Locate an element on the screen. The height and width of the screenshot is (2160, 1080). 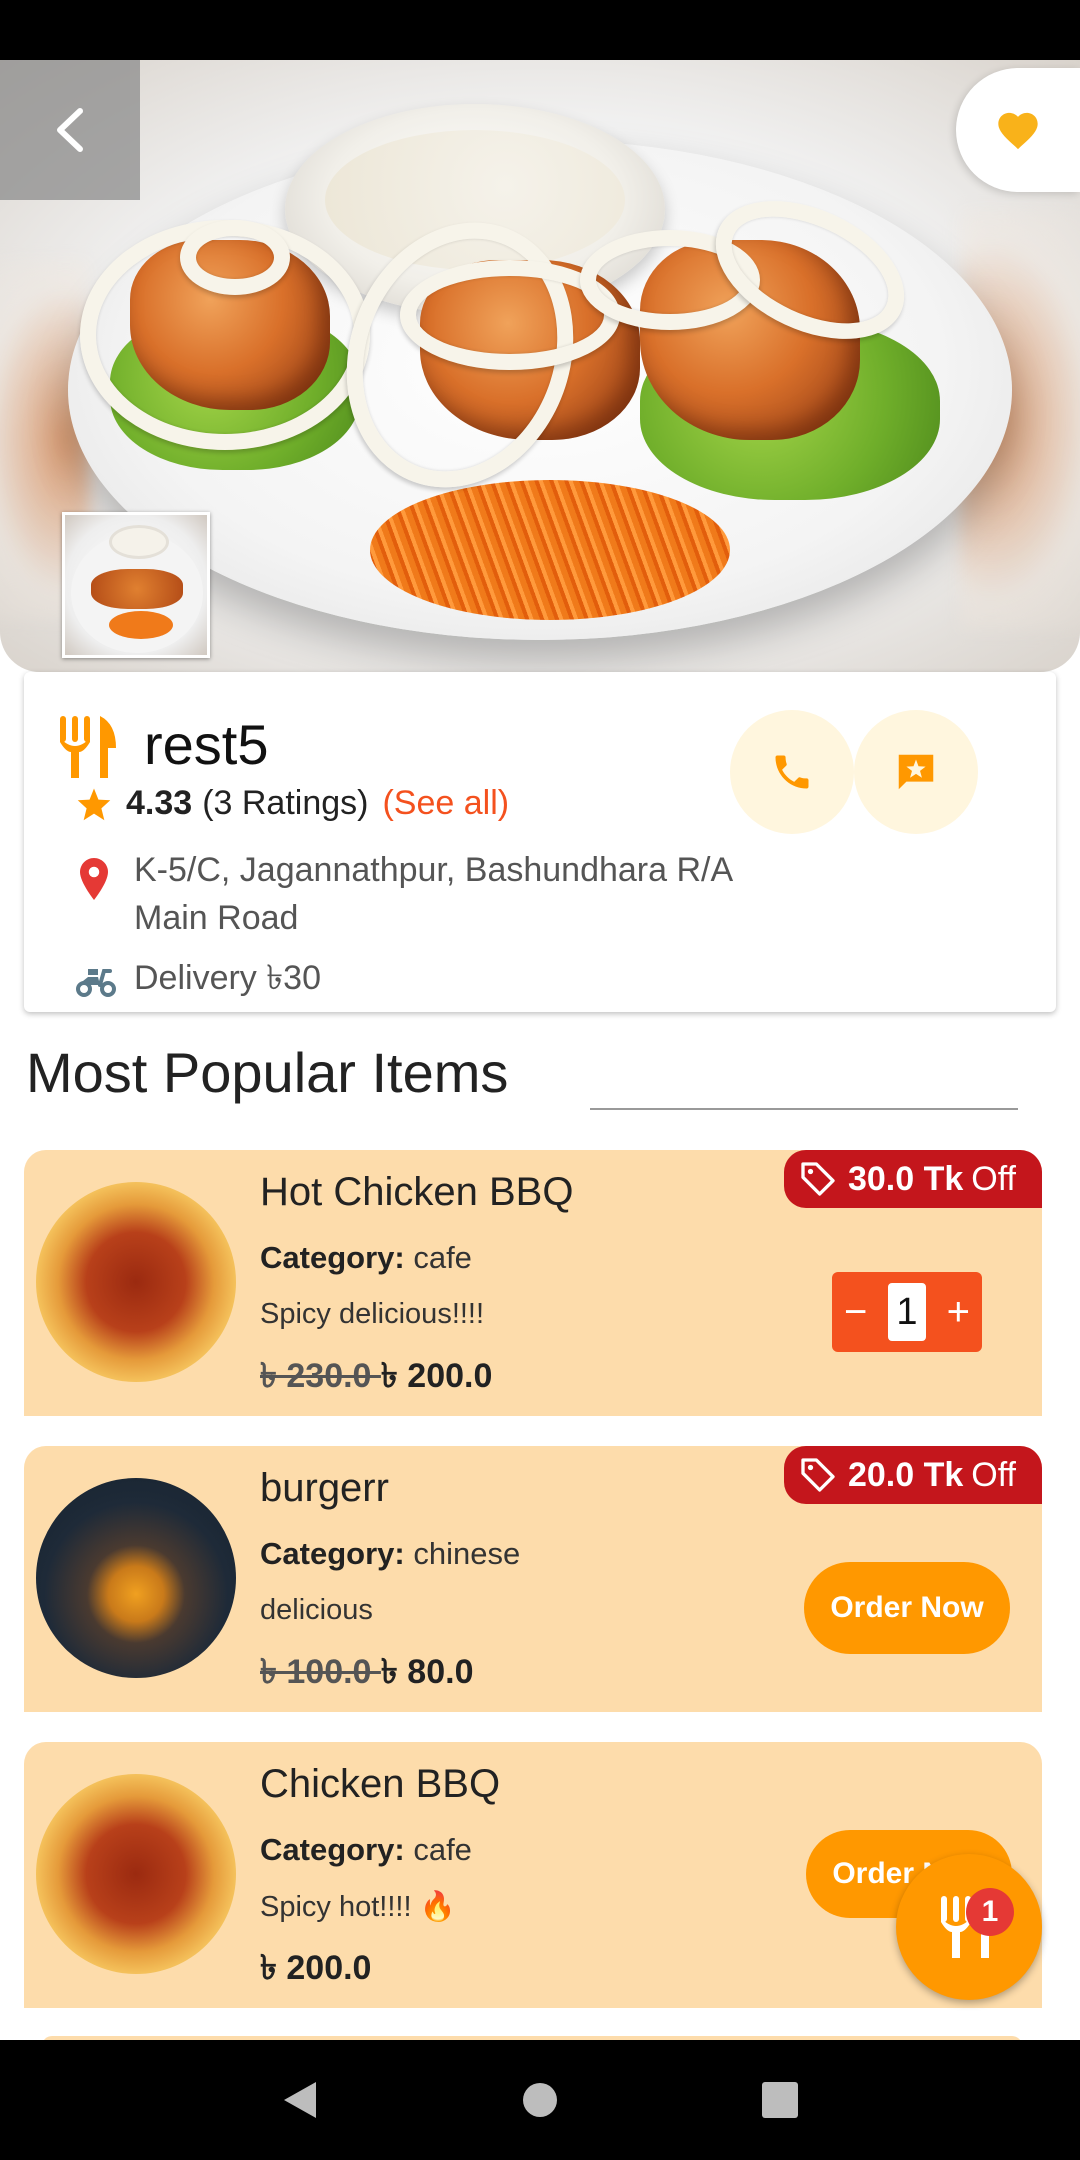
quantity-stepper: − 1 + is located at coordinates (907, 1312).